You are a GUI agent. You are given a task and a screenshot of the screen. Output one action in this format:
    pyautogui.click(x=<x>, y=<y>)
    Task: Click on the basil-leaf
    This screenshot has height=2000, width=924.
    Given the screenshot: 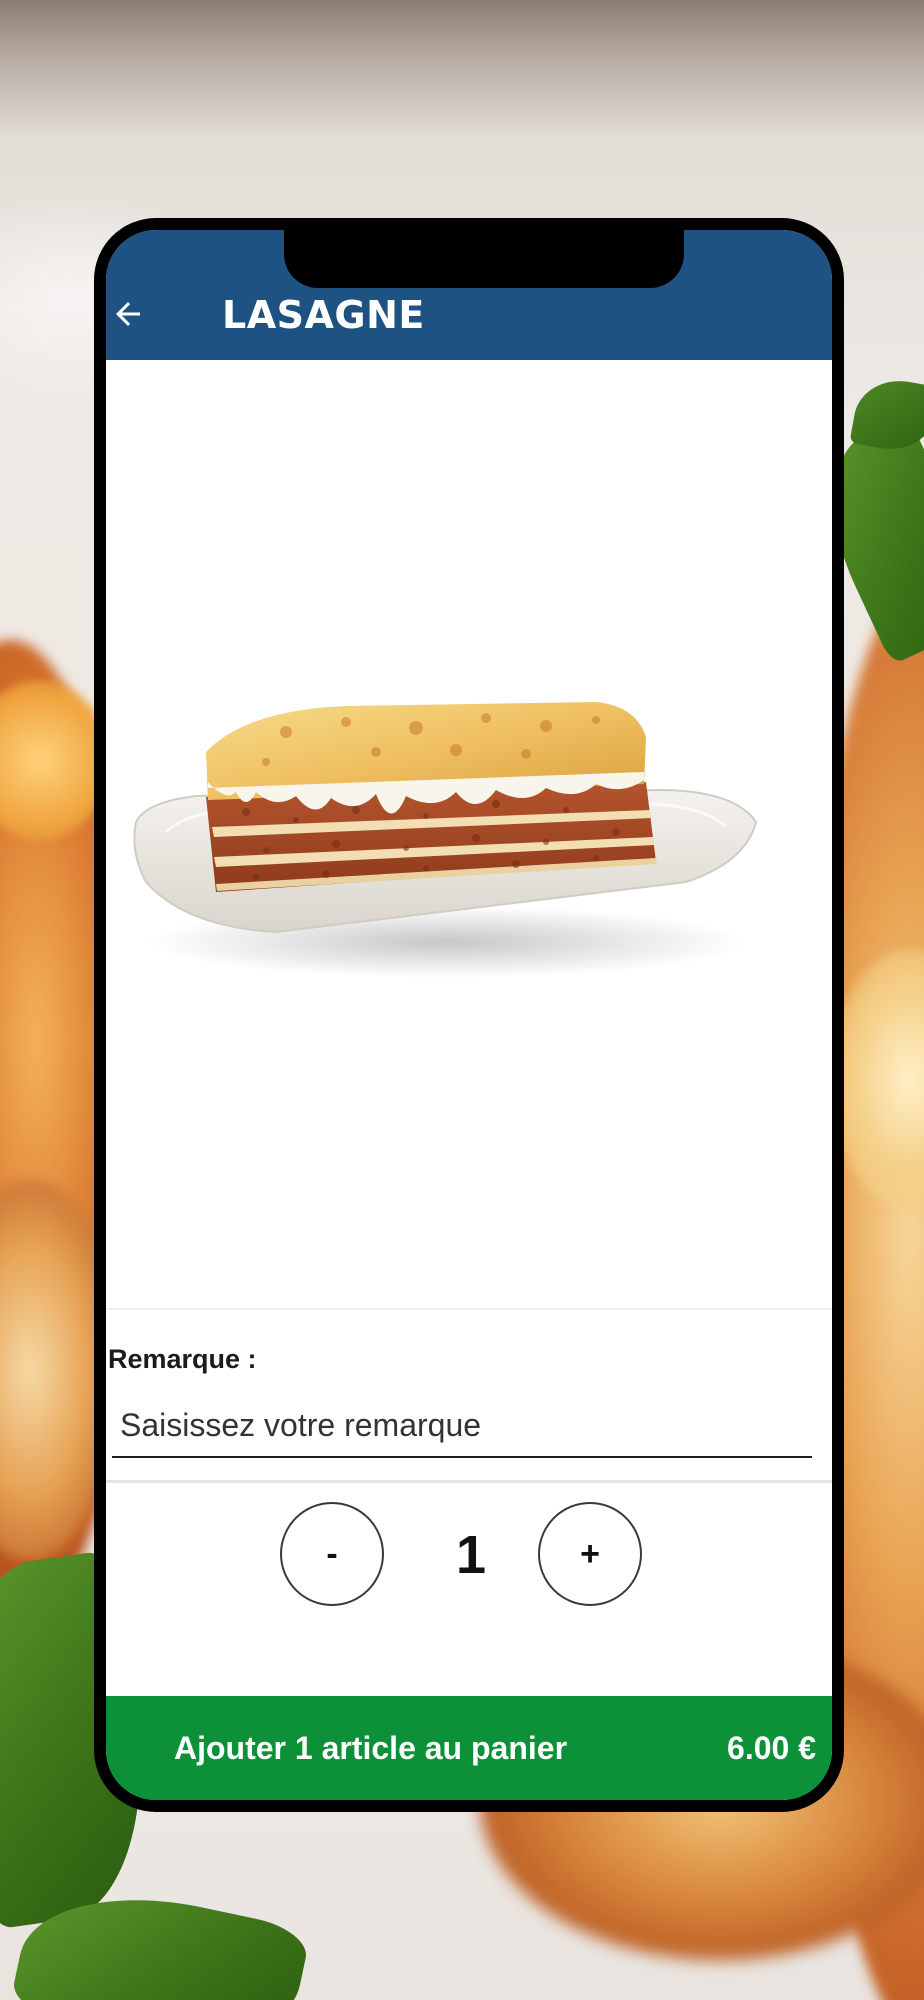 What is the action you would take?
    pyautogui.click(x=886, y=415)
    